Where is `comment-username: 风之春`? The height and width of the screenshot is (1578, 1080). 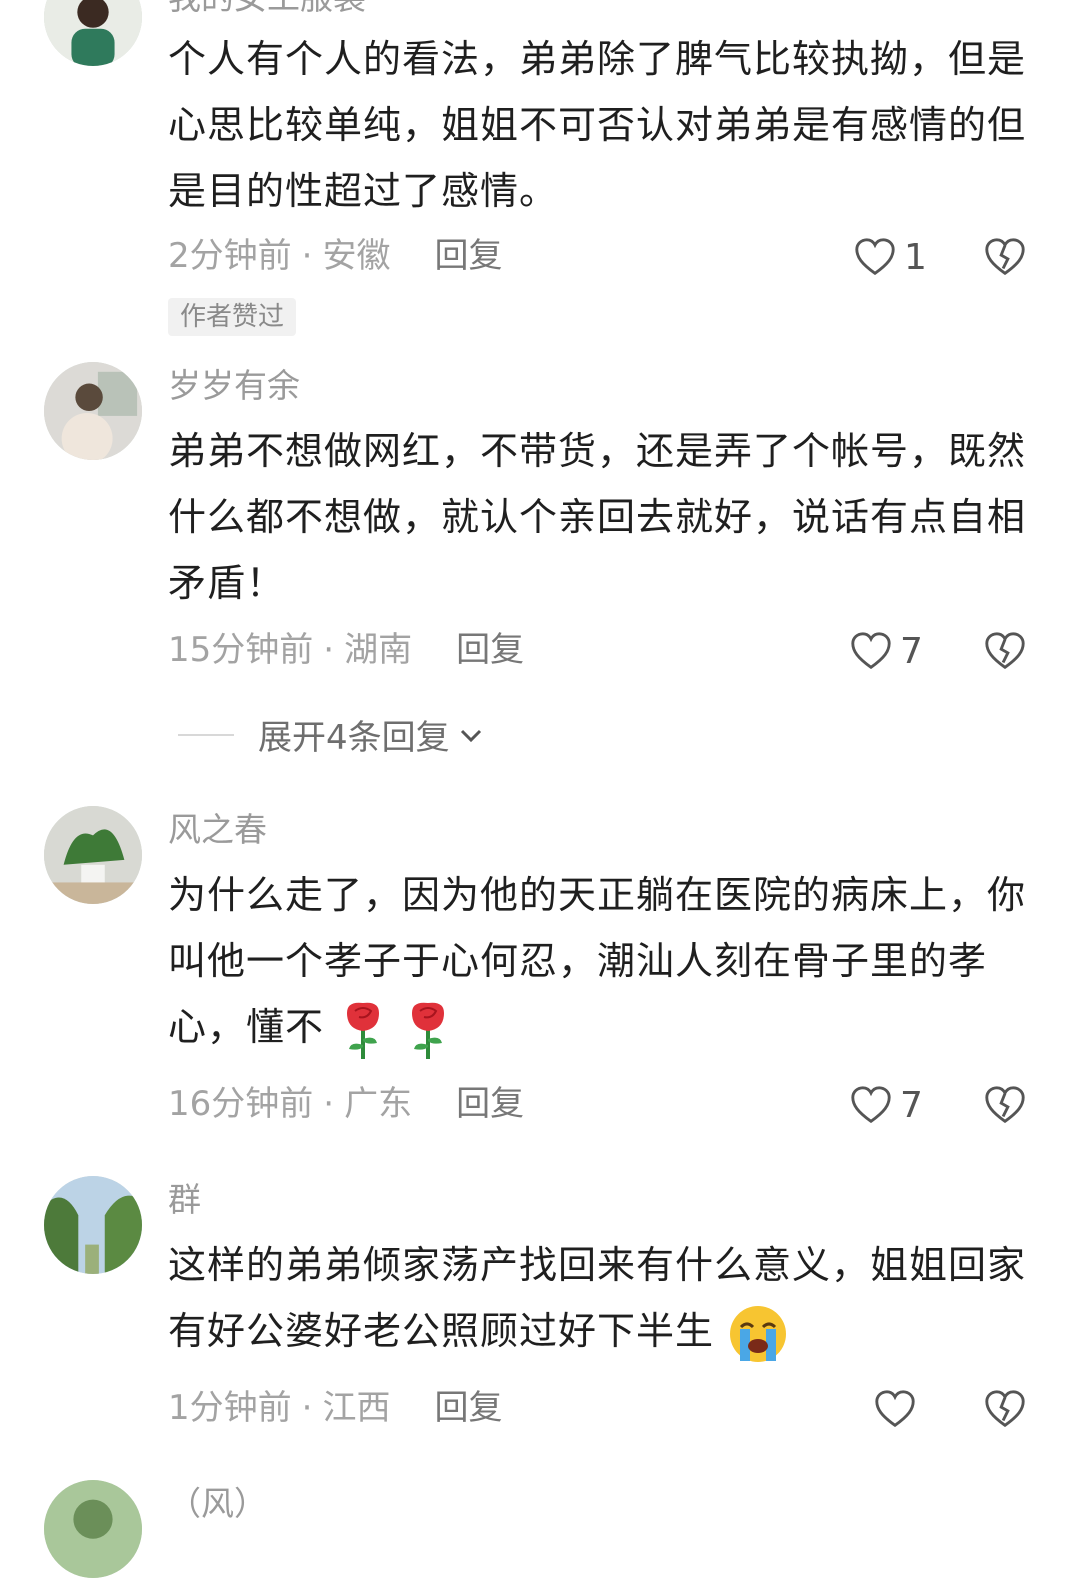 comment-username: 风之春 is located at coordinates (217, 830).